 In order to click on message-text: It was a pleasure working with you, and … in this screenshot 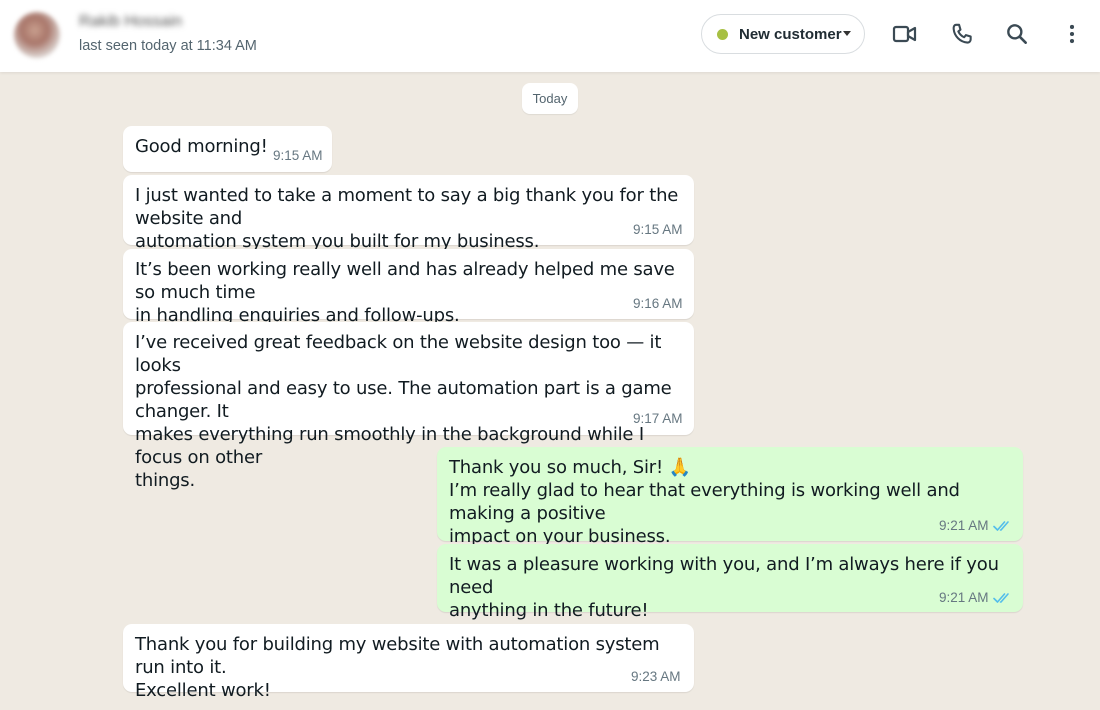, I will do `click(736, 587)`.